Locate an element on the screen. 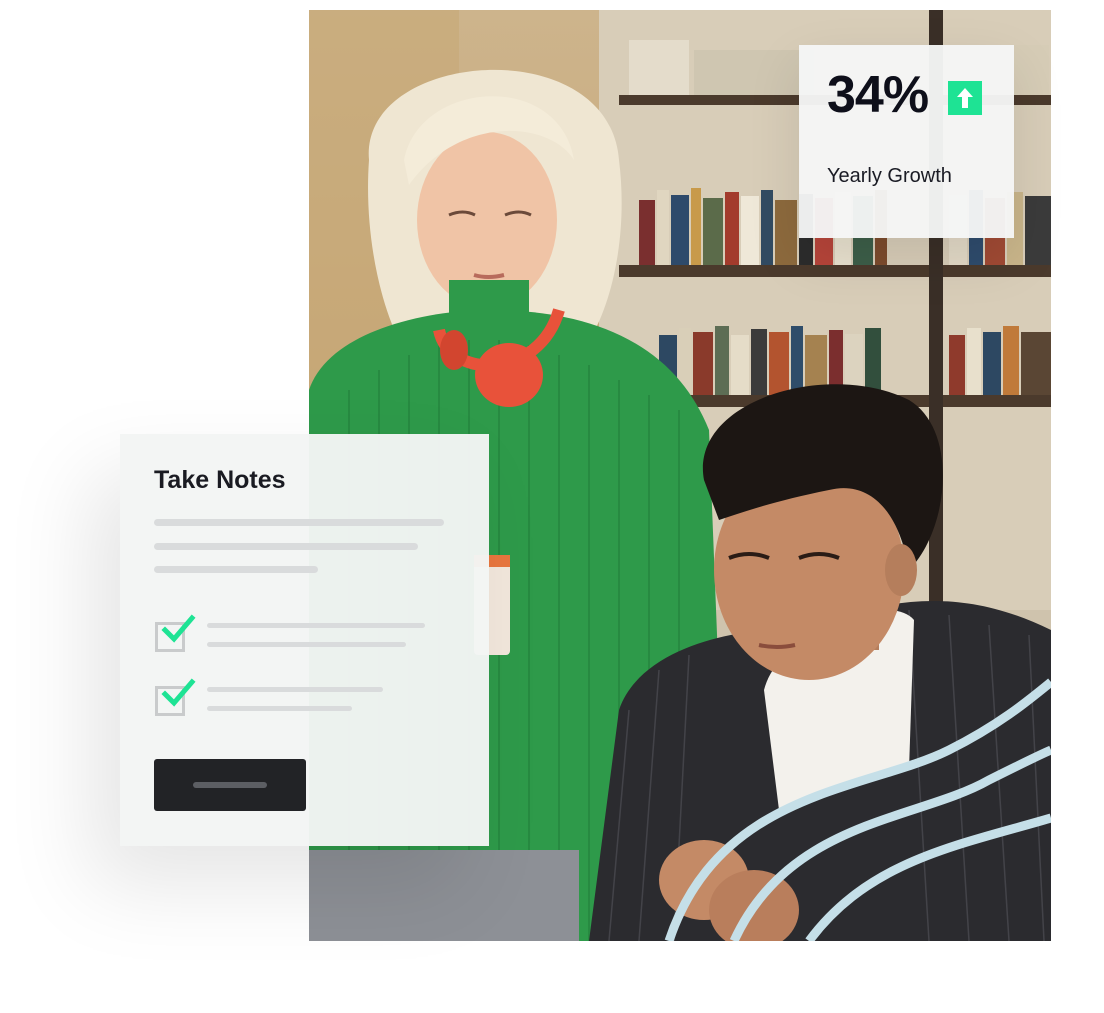 This screenshot has height=1013, width=1104. growth-label: Yearly Growth is located at coordinates (889, 176).